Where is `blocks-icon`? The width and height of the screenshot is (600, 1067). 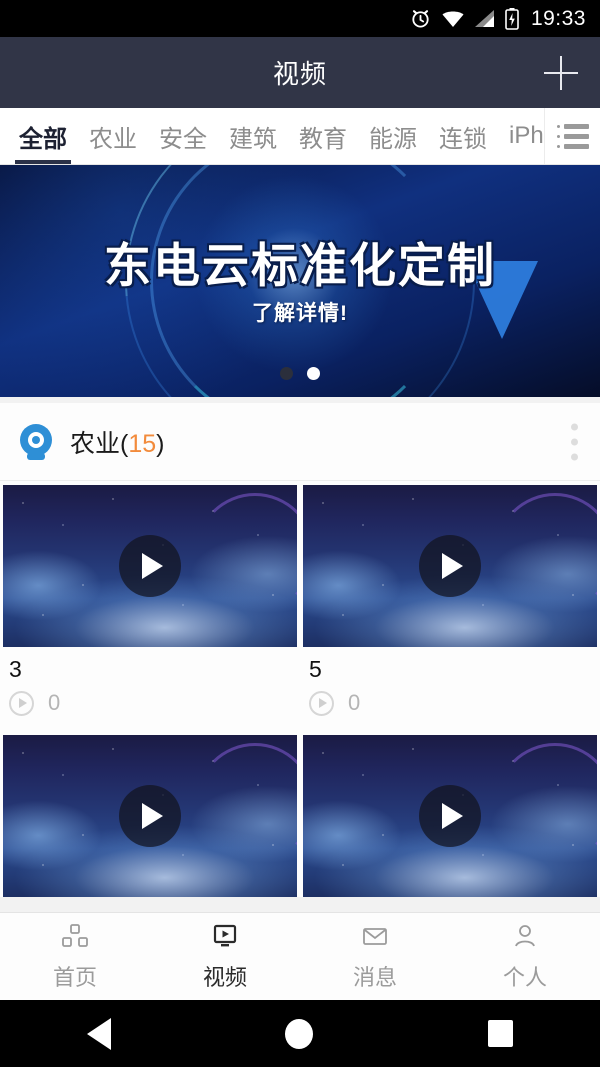
blocks-icon is located at coordinates (75, 937).